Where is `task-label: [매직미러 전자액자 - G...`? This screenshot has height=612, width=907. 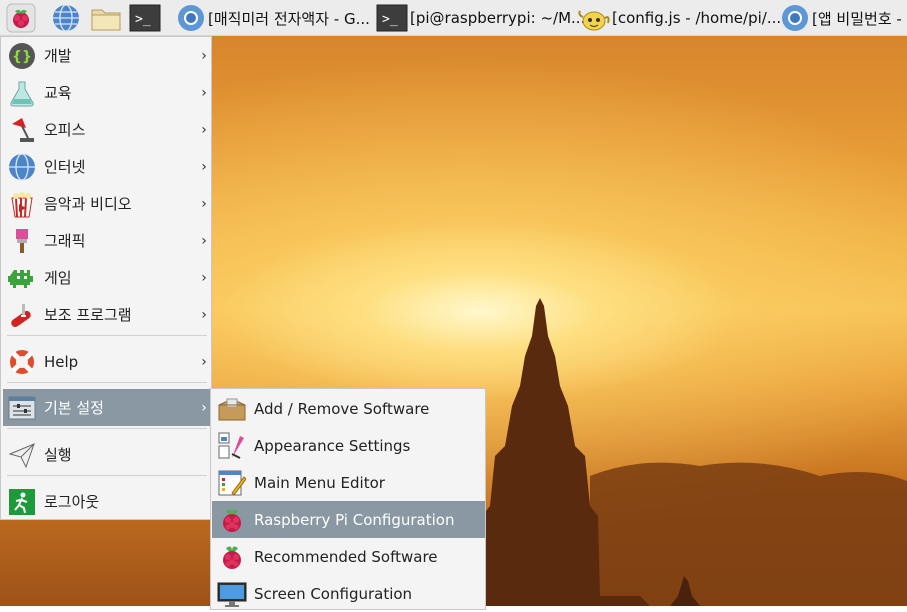 task-label: [매직미러 전자액자 - G... is located at coordinates (289, 18).